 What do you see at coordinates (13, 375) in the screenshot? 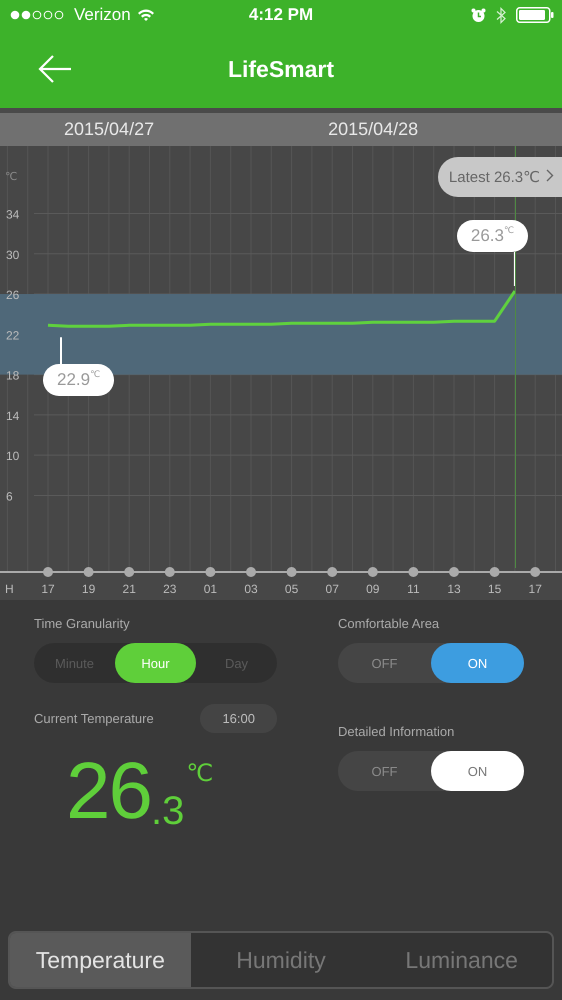
I see `y-tick-label: 18` at bounding box center [13, 375].